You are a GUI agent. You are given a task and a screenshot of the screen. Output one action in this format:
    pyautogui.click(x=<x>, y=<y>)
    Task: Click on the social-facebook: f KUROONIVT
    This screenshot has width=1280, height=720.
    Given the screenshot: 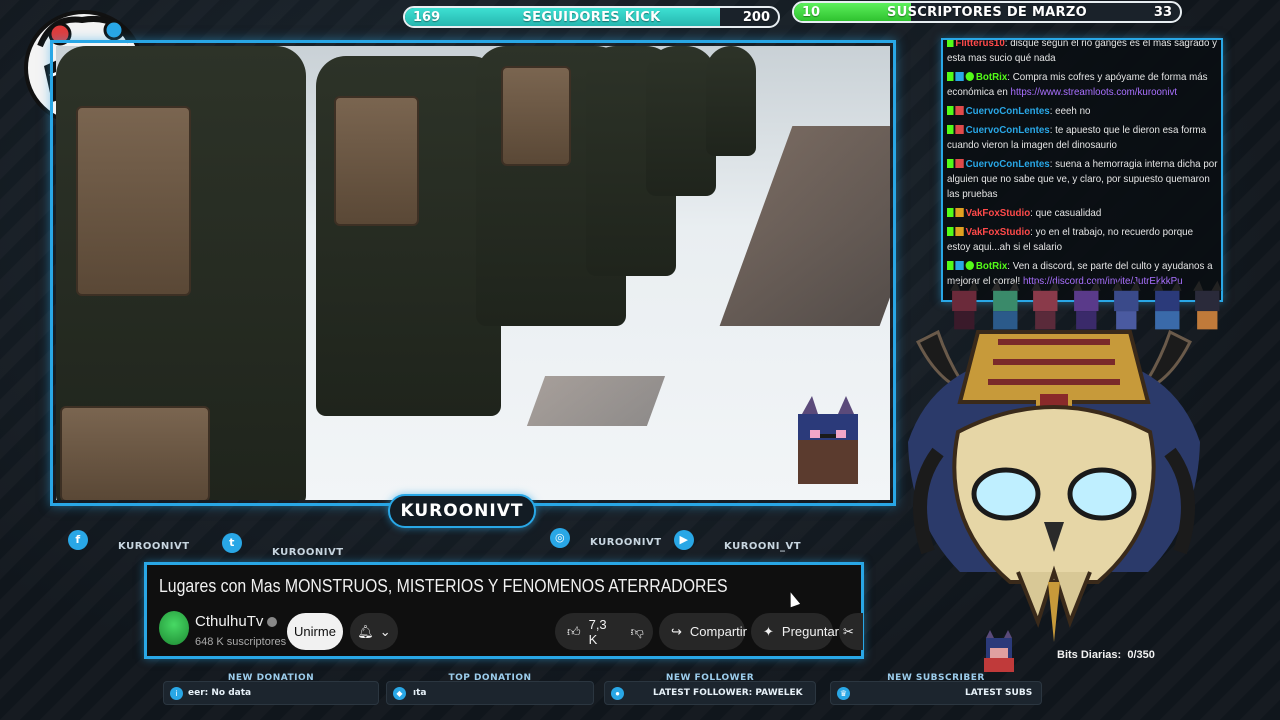 What is the action you would take?
    pyautogui.click(x=129, y=539)
    